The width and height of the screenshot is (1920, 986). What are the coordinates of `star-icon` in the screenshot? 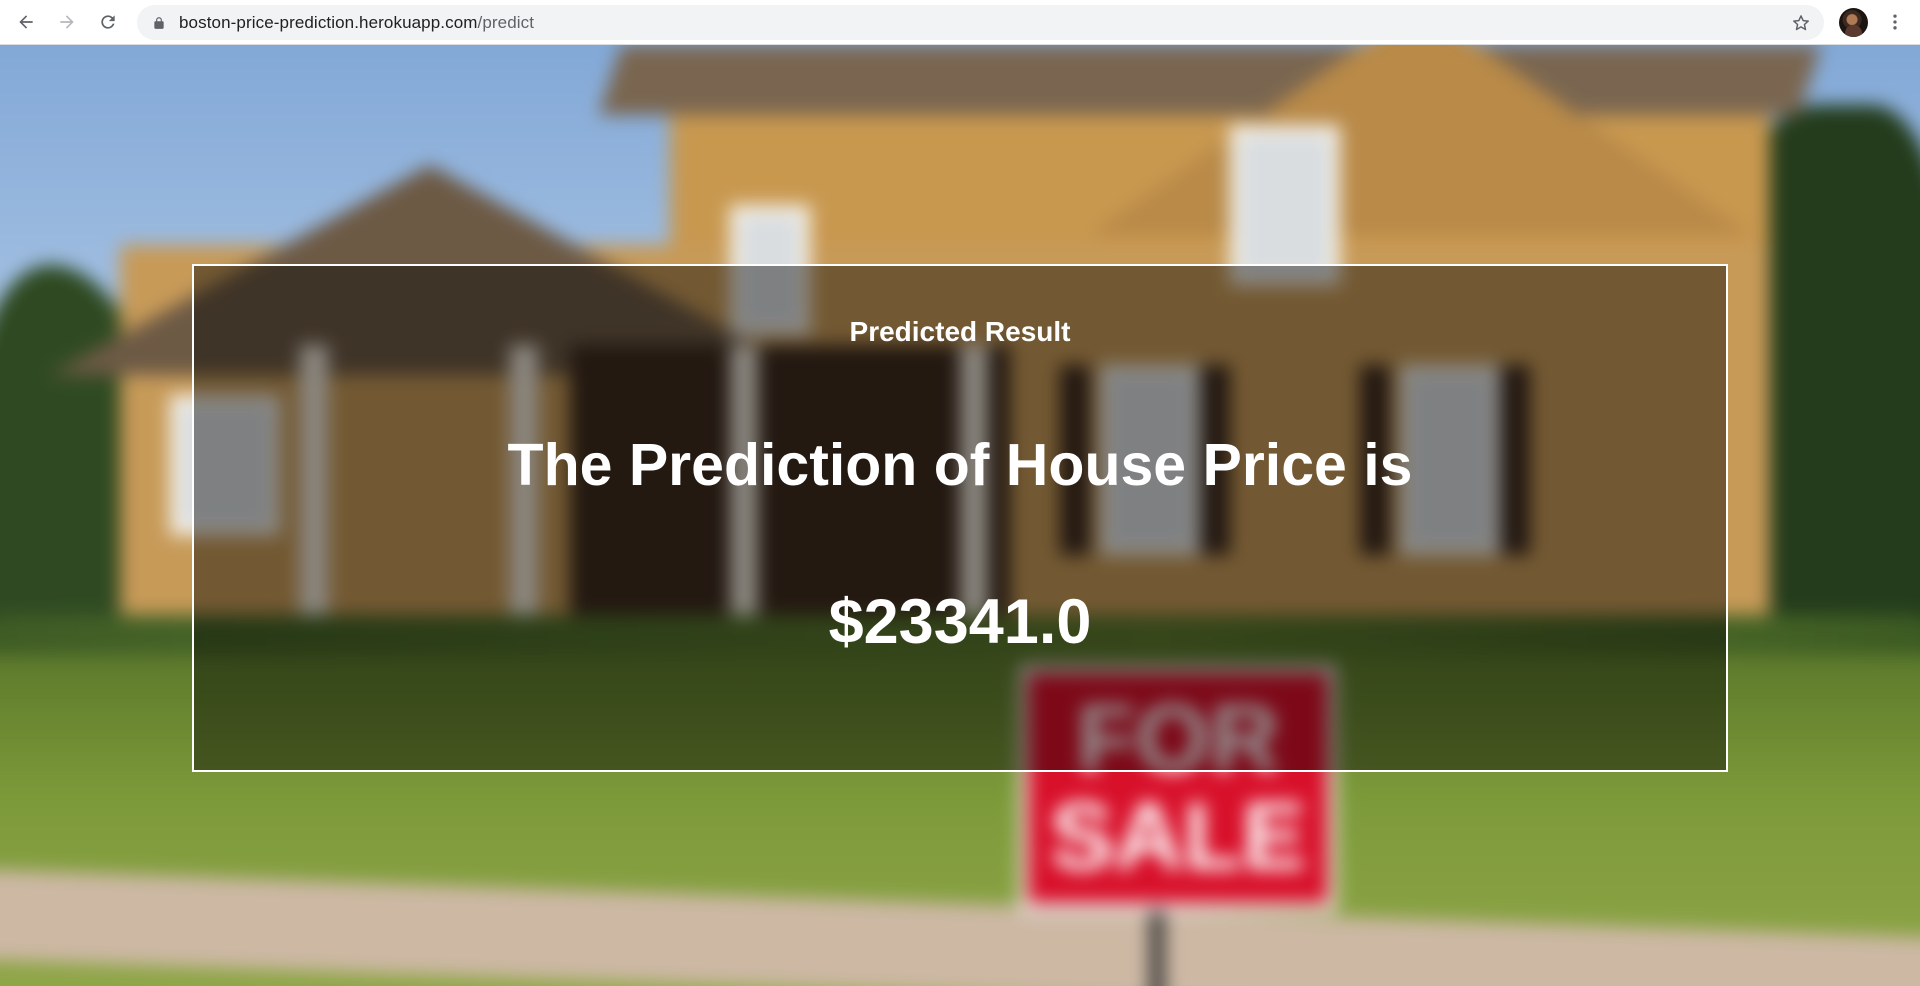 It's located at (1801, 23).